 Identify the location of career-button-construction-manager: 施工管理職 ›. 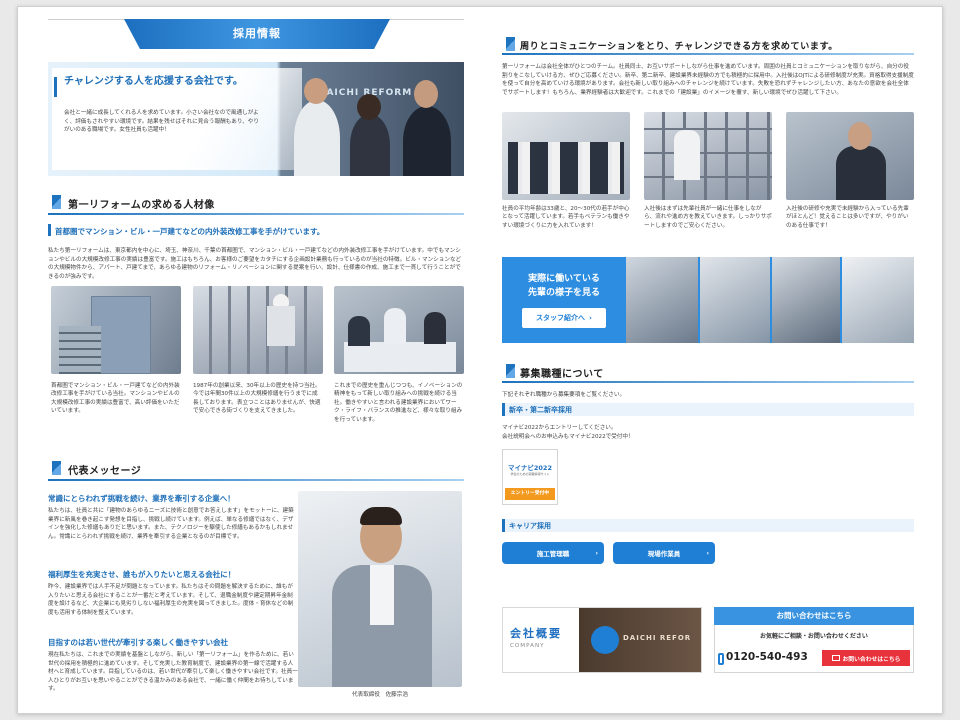
(553, 553).